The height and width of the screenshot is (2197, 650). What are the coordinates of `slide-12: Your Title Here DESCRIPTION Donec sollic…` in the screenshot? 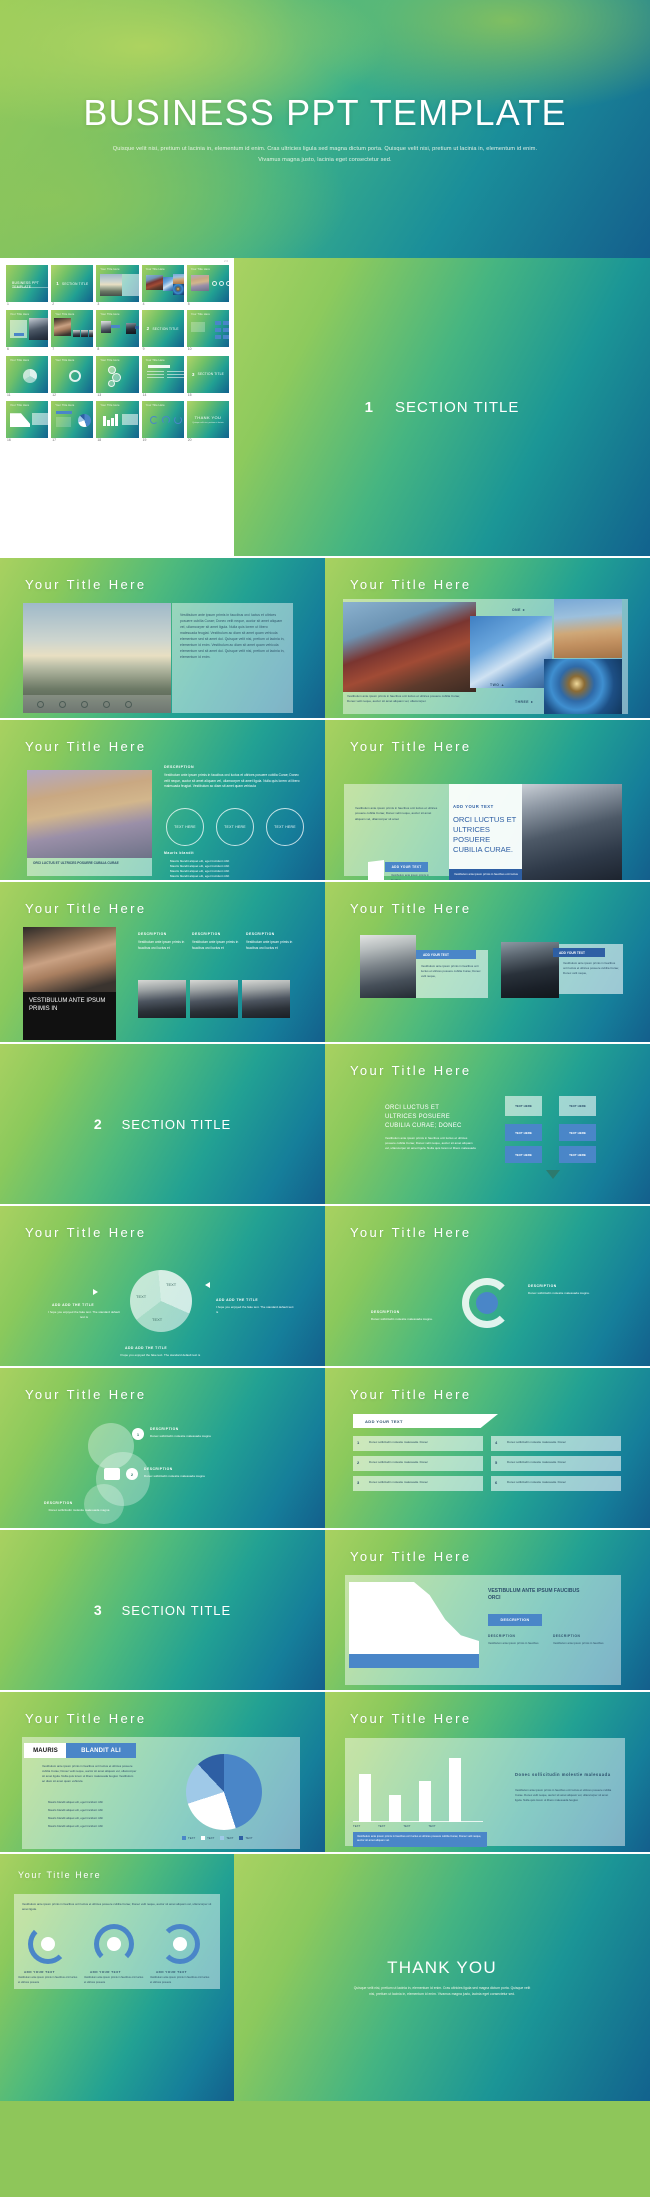 It's located at (487, 1286).